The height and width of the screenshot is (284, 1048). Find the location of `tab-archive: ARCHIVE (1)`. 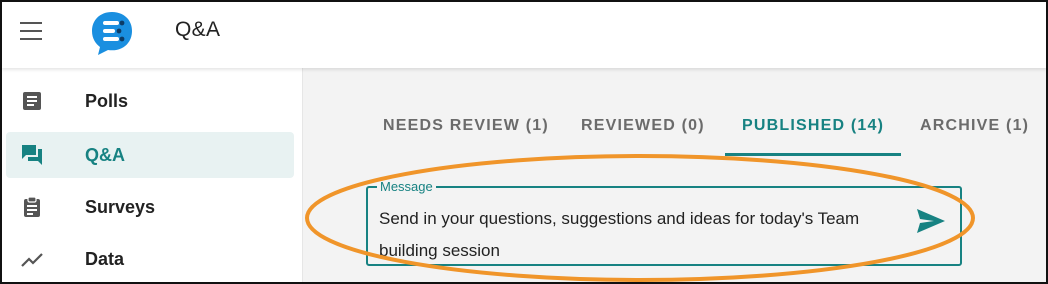

tab-archive: ARCHIVE (1) is located at coordinates (974, 126).